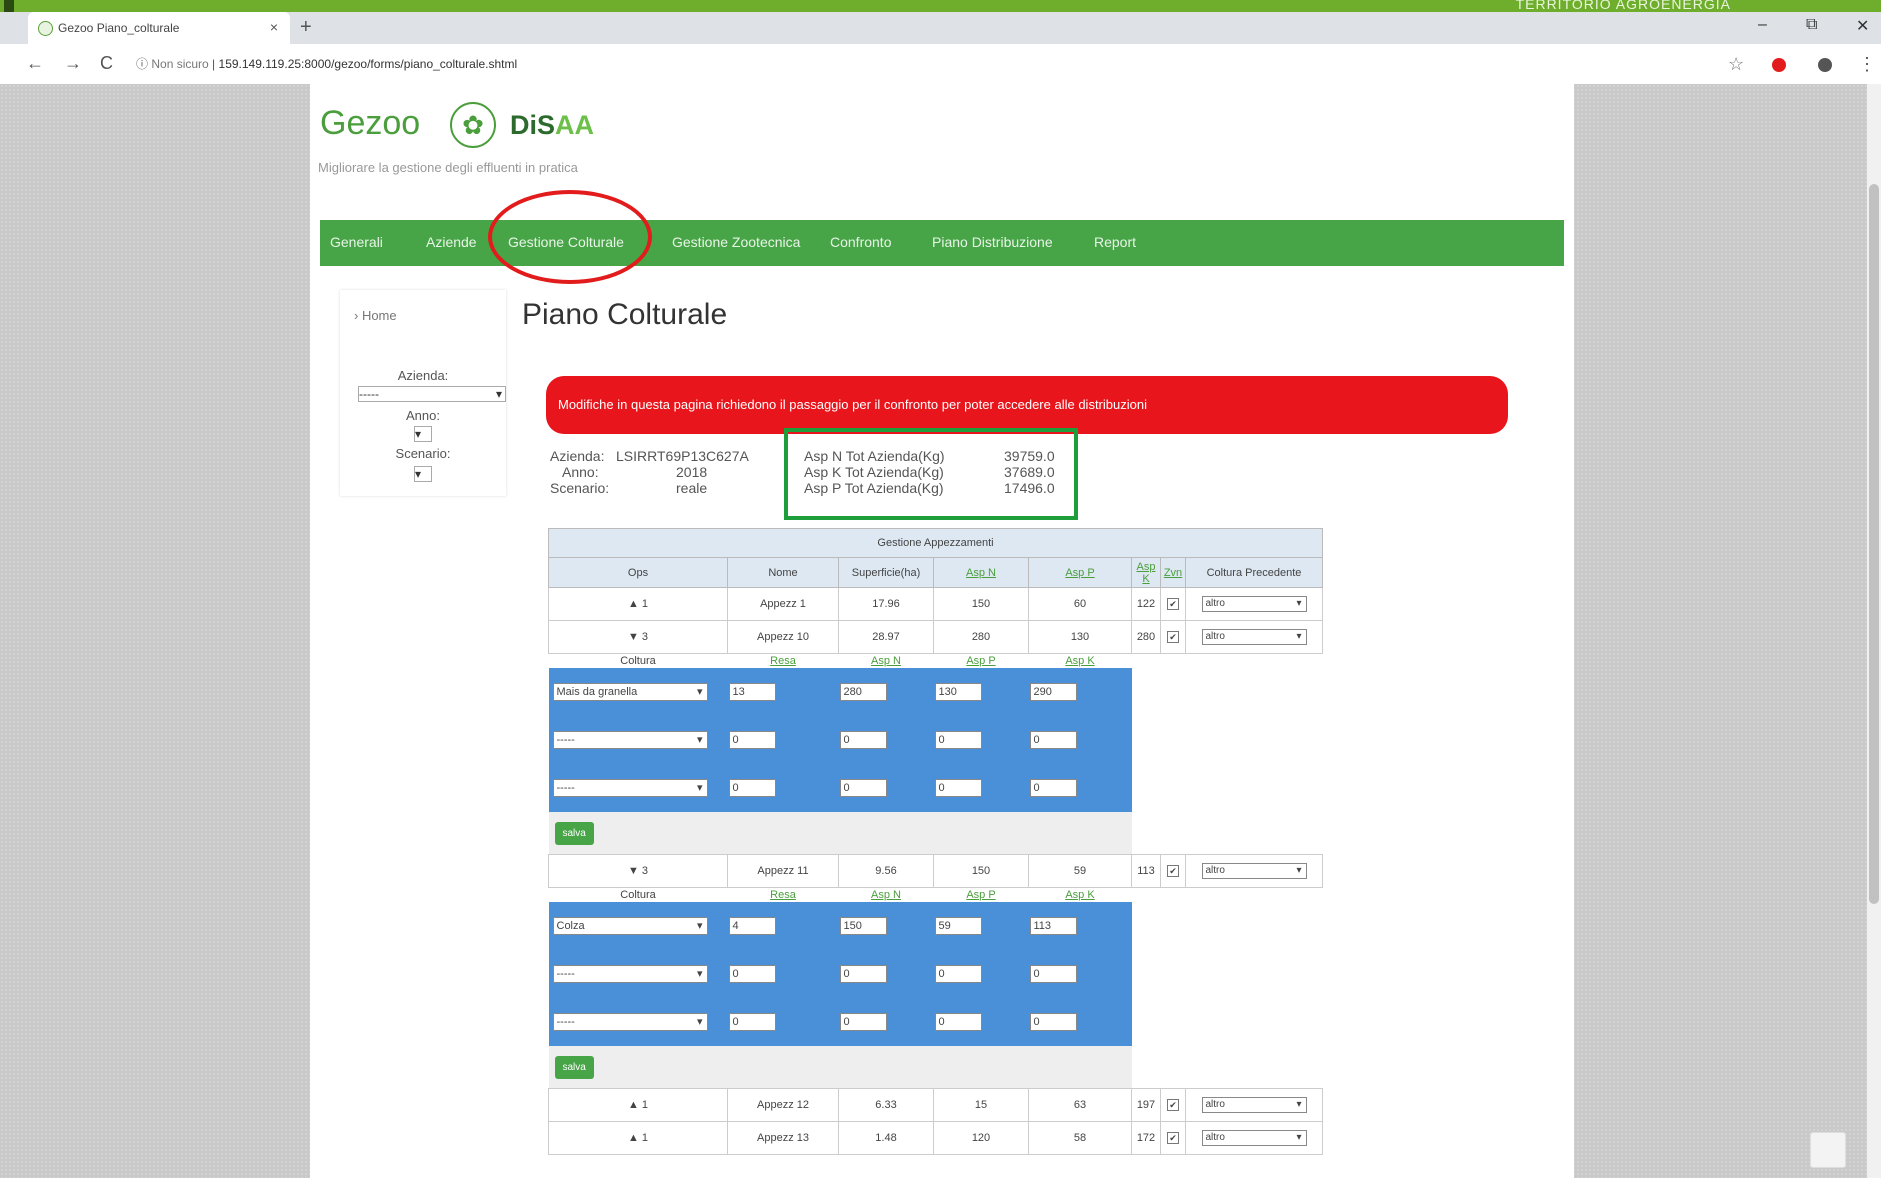 Image resolution: width=1881 pixels, height=1178 pixels. Describe the element at coordinates (142, 64) in the screenshot. I see `info-icon: ⓘ` at that location.